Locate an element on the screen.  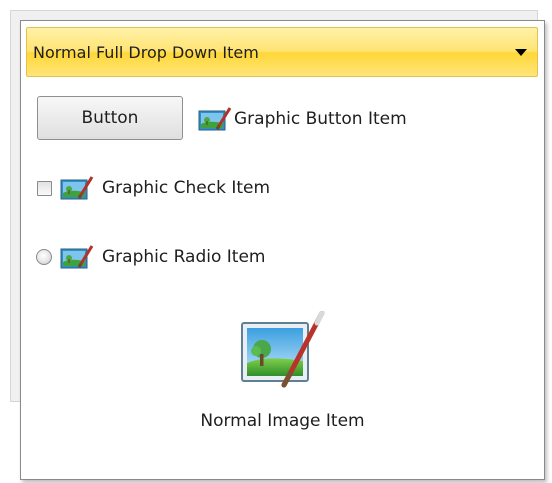
graphic-button-label: Graphic Button Item is located at coordinates (320, 119).